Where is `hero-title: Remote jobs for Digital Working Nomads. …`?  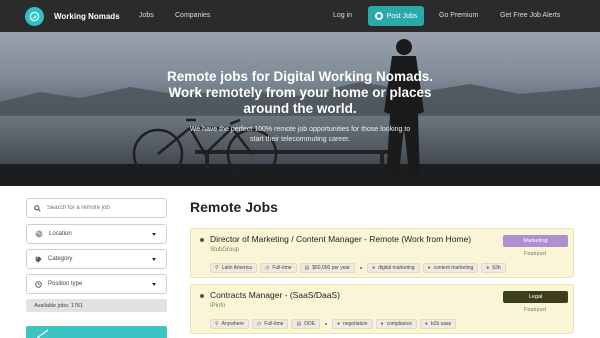
hero-title: Remote jobs for Digital Working Nomads. … is located at coordinates (300, 93).